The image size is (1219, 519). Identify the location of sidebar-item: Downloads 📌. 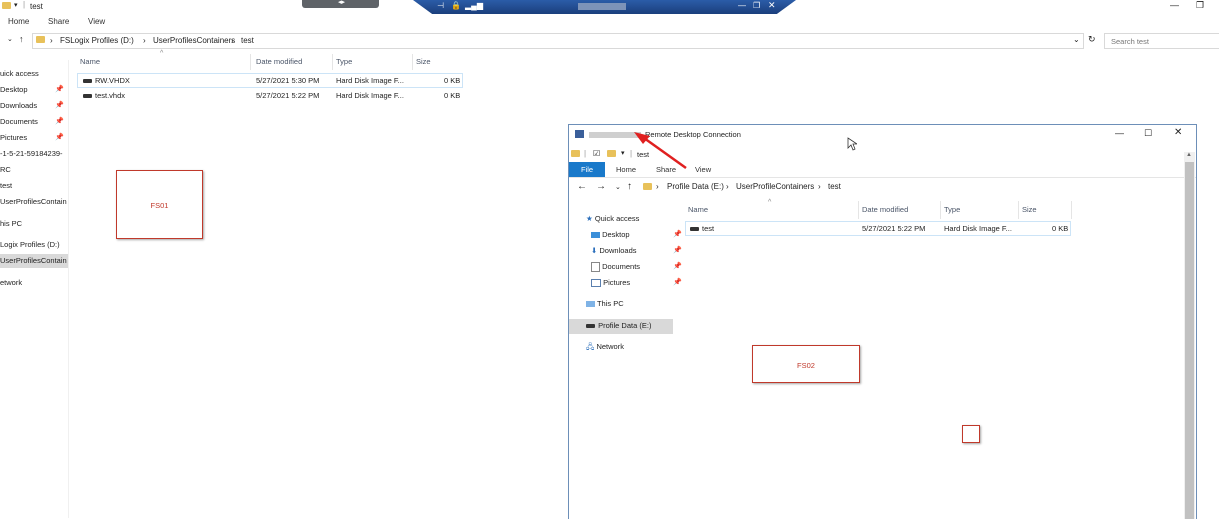
(34, 106).